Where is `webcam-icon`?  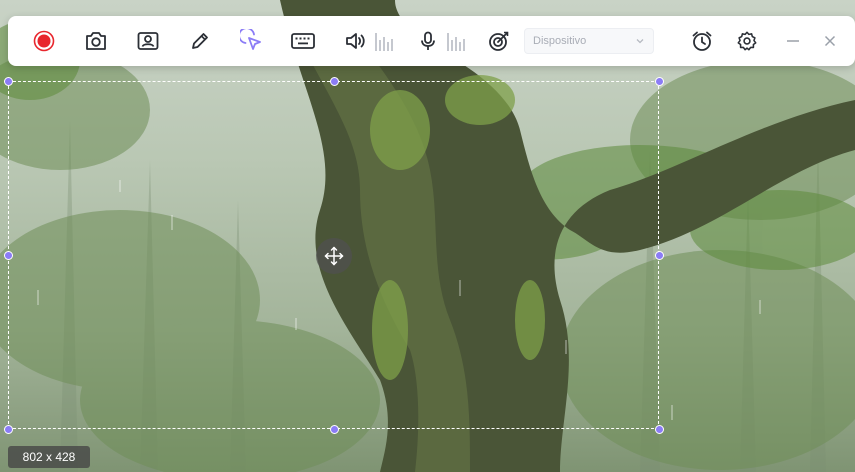
webcam-icon is located at coordinates (148, 41).